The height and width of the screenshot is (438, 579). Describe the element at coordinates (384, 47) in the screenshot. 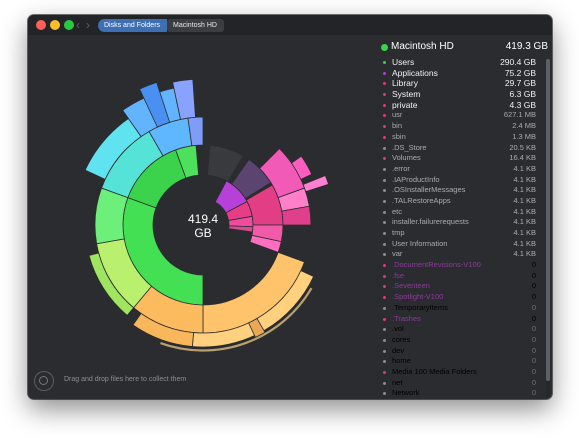

I see `disk-color-dot` at that location.